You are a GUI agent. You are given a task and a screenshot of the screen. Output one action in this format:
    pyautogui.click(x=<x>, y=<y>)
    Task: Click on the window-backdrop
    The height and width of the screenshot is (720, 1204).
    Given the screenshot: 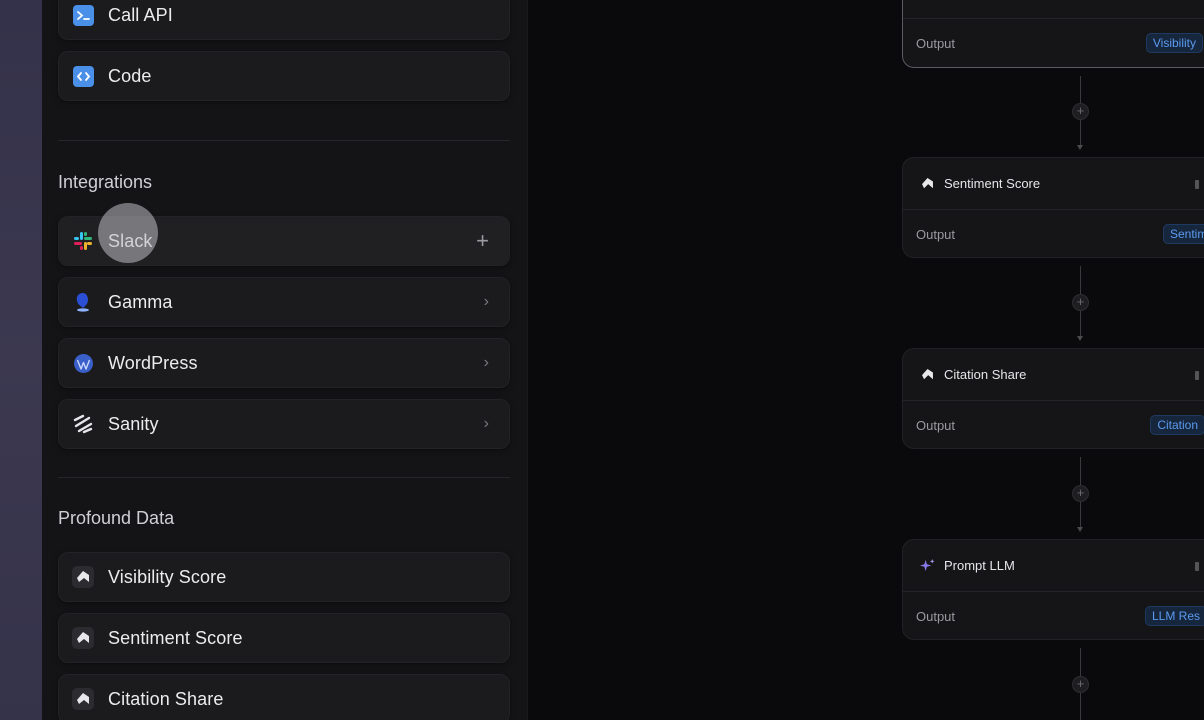 What is the action you would take?
    pyautogui.click(x=21, y=360)
    